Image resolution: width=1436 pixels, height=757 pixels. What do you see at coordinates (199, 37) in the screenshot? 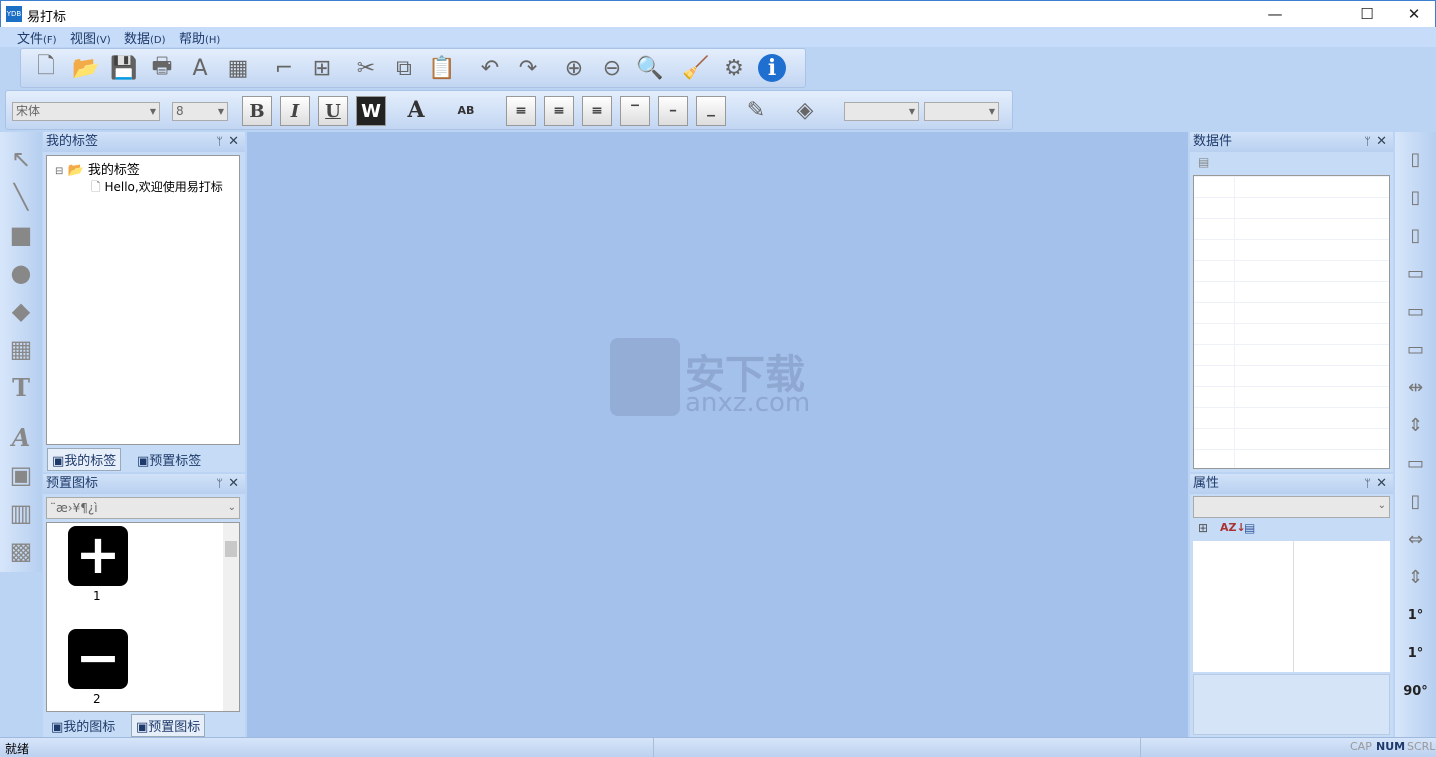
I see `menu-help: 帮助(H)` at bounding box center [199, 37].